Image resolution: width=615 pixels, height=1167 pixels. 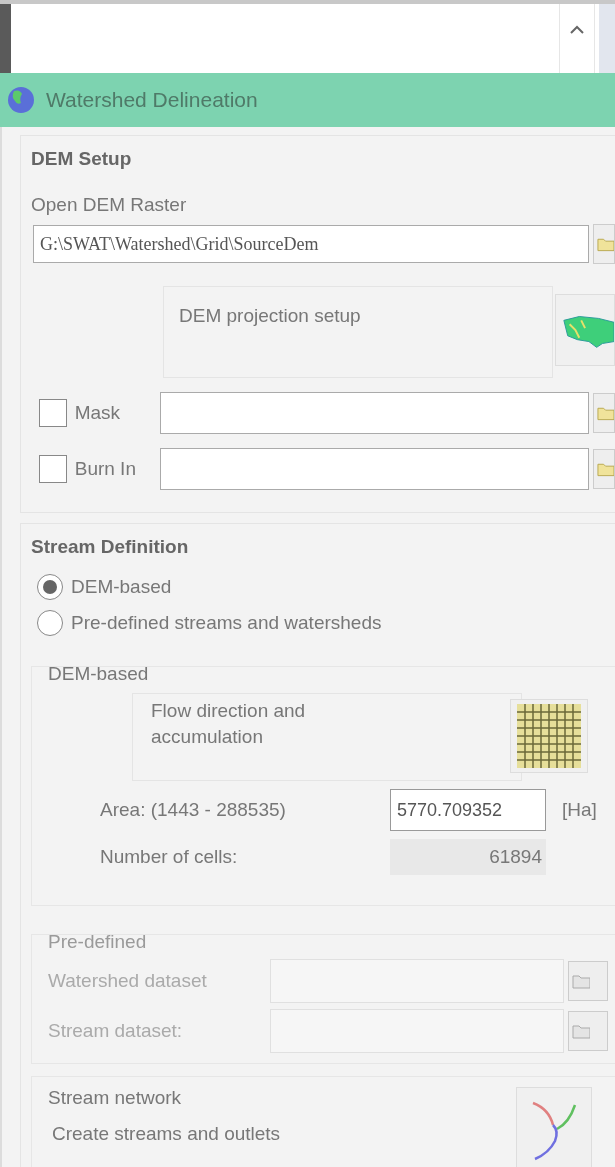 What do you see at coordinates (579, 810) in the screenshot?
I see `unit-label: [Ha]` at bounding box center [579, 810].